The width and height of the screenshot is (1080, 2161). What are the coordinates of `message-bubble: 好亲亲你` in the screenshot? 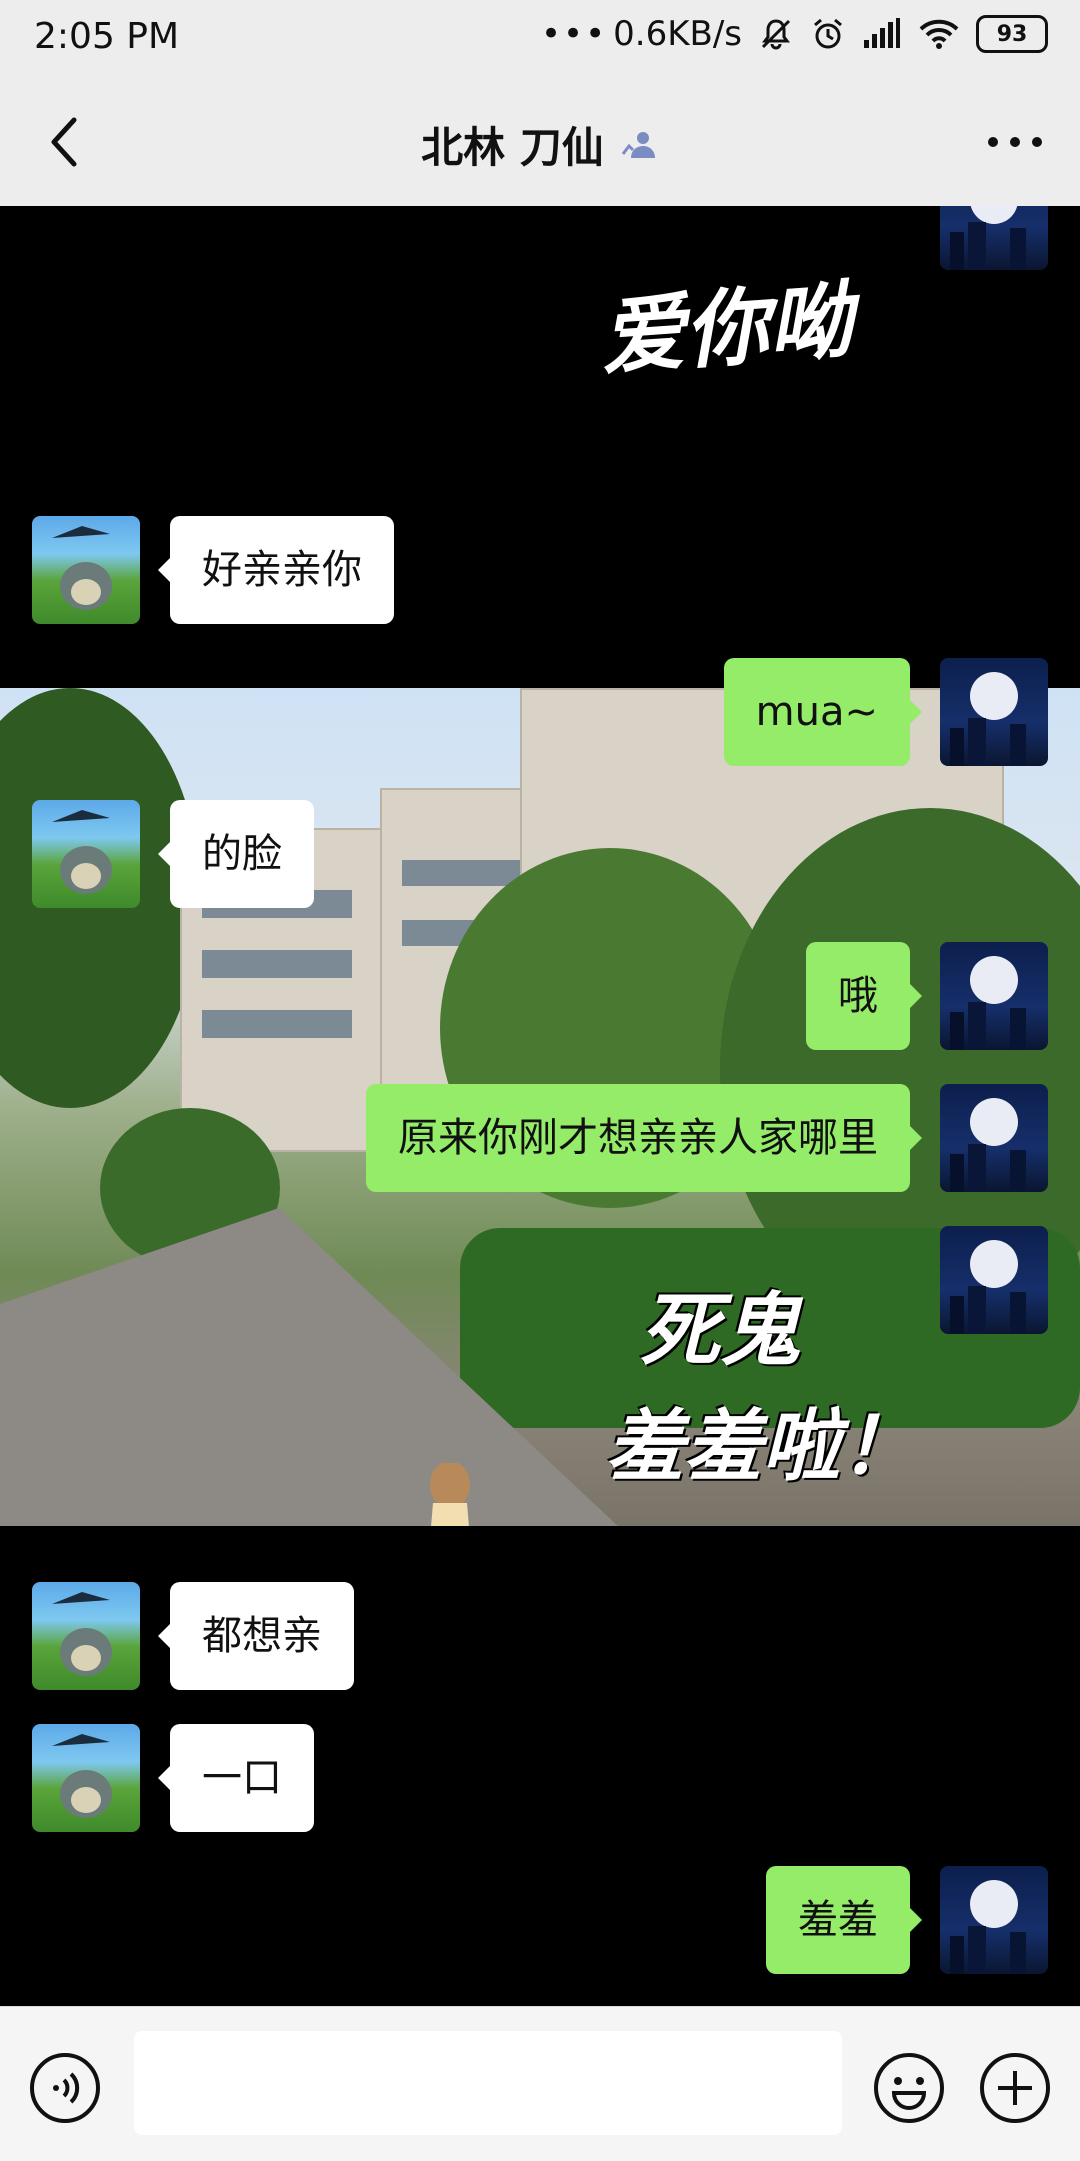 It's located at (276, 570).